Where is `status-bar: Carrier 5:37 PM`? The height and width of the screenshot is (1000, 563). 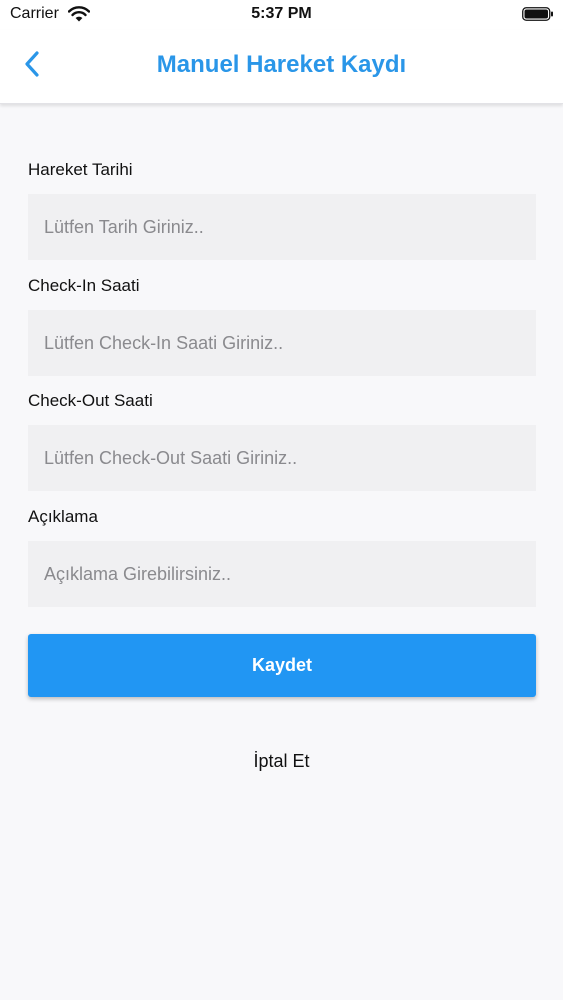
status-bar: Carrier 5:37 PM is located at coordinates (281, 15).